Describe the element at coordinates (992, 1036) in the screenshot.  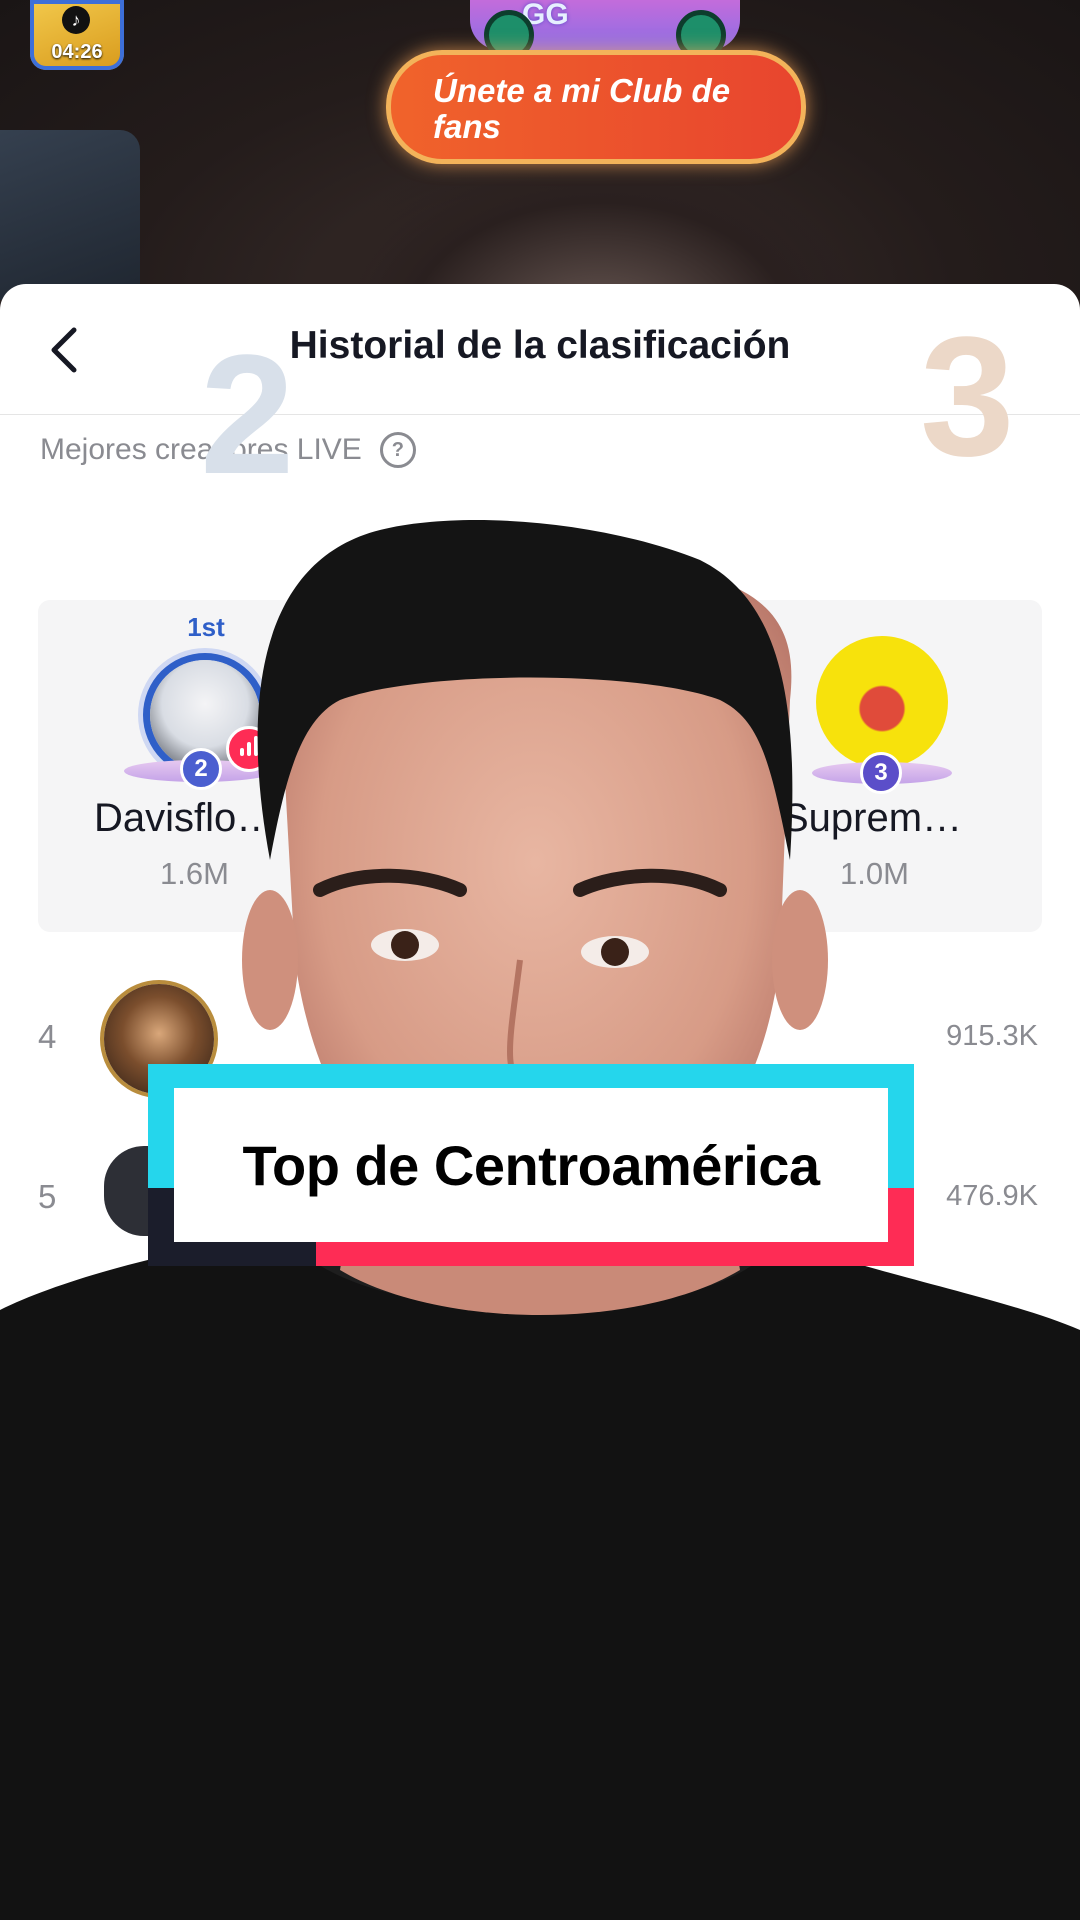
I see `list-score: 915.3K` at that location.